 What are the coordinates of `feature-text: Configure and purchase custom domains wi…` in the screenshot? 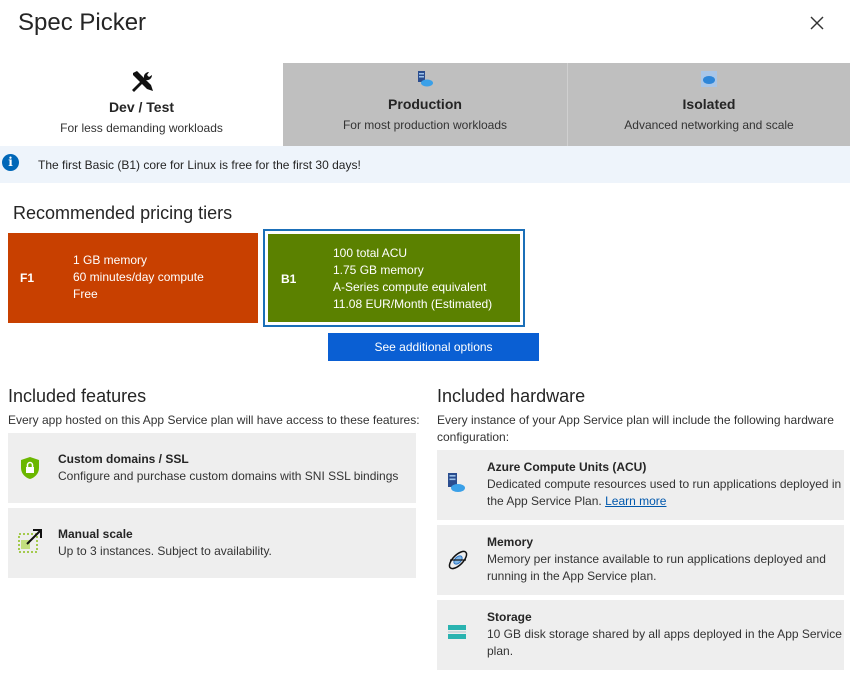 It's located at (228, 476).